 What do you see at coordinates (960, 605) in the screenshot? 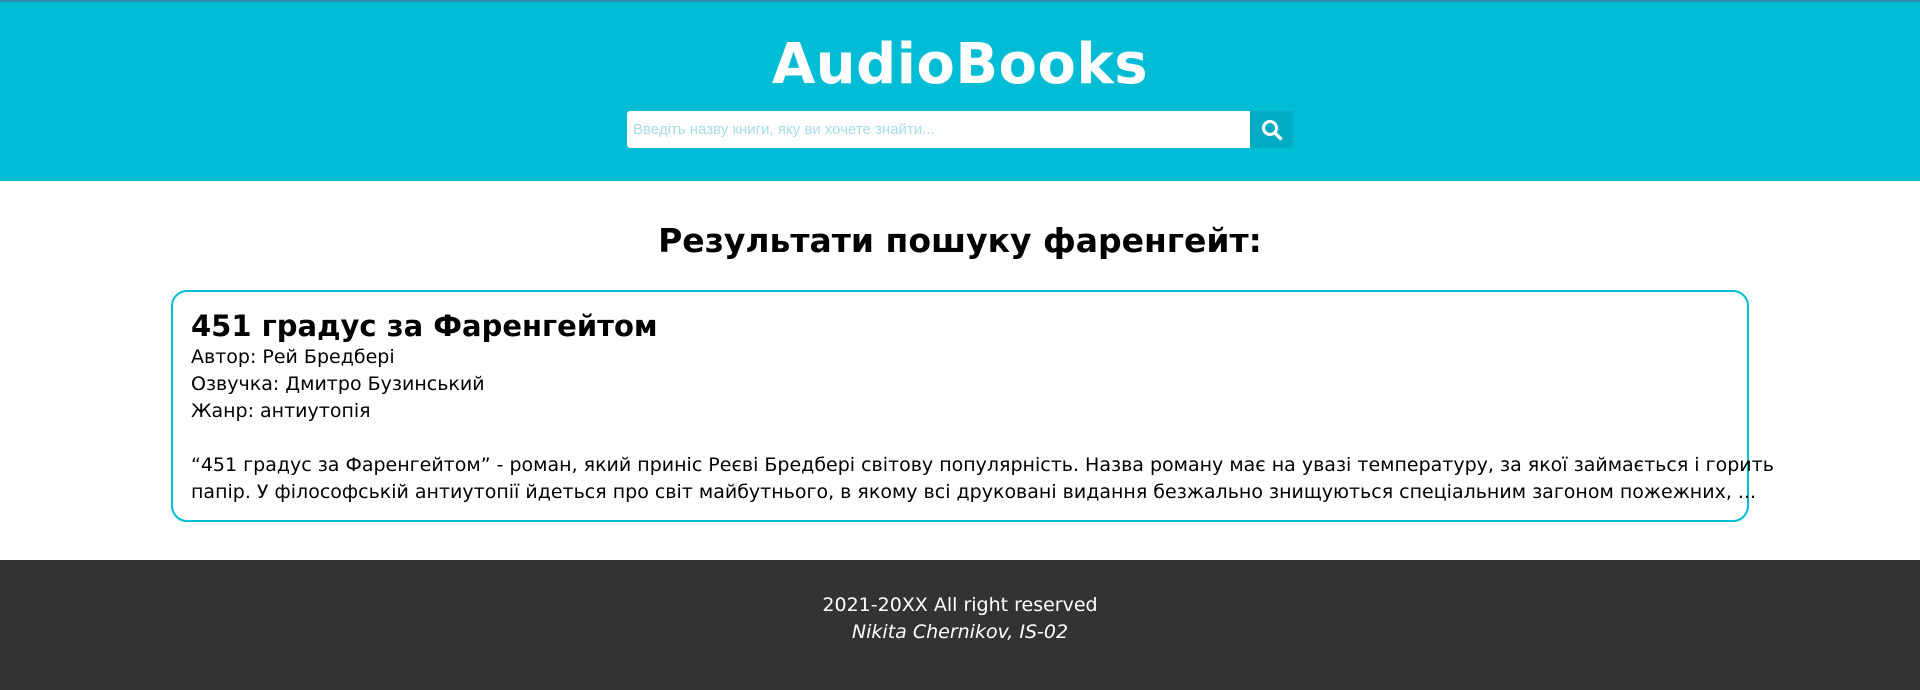
I see `footer-copyright: 2021-20XX All right reserved` at bounding box center [960, 605].